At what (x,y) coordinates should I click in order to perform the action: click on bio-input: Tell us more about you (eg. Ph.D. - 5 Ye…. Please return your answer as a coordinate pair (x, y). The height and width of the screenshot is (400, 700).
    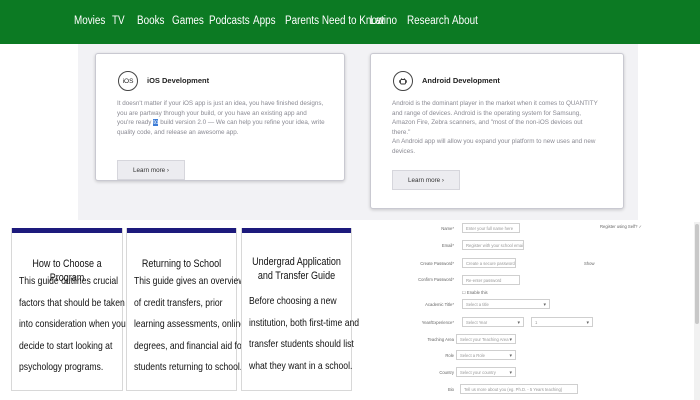
    Looking at the image, I should click on (519, 389).